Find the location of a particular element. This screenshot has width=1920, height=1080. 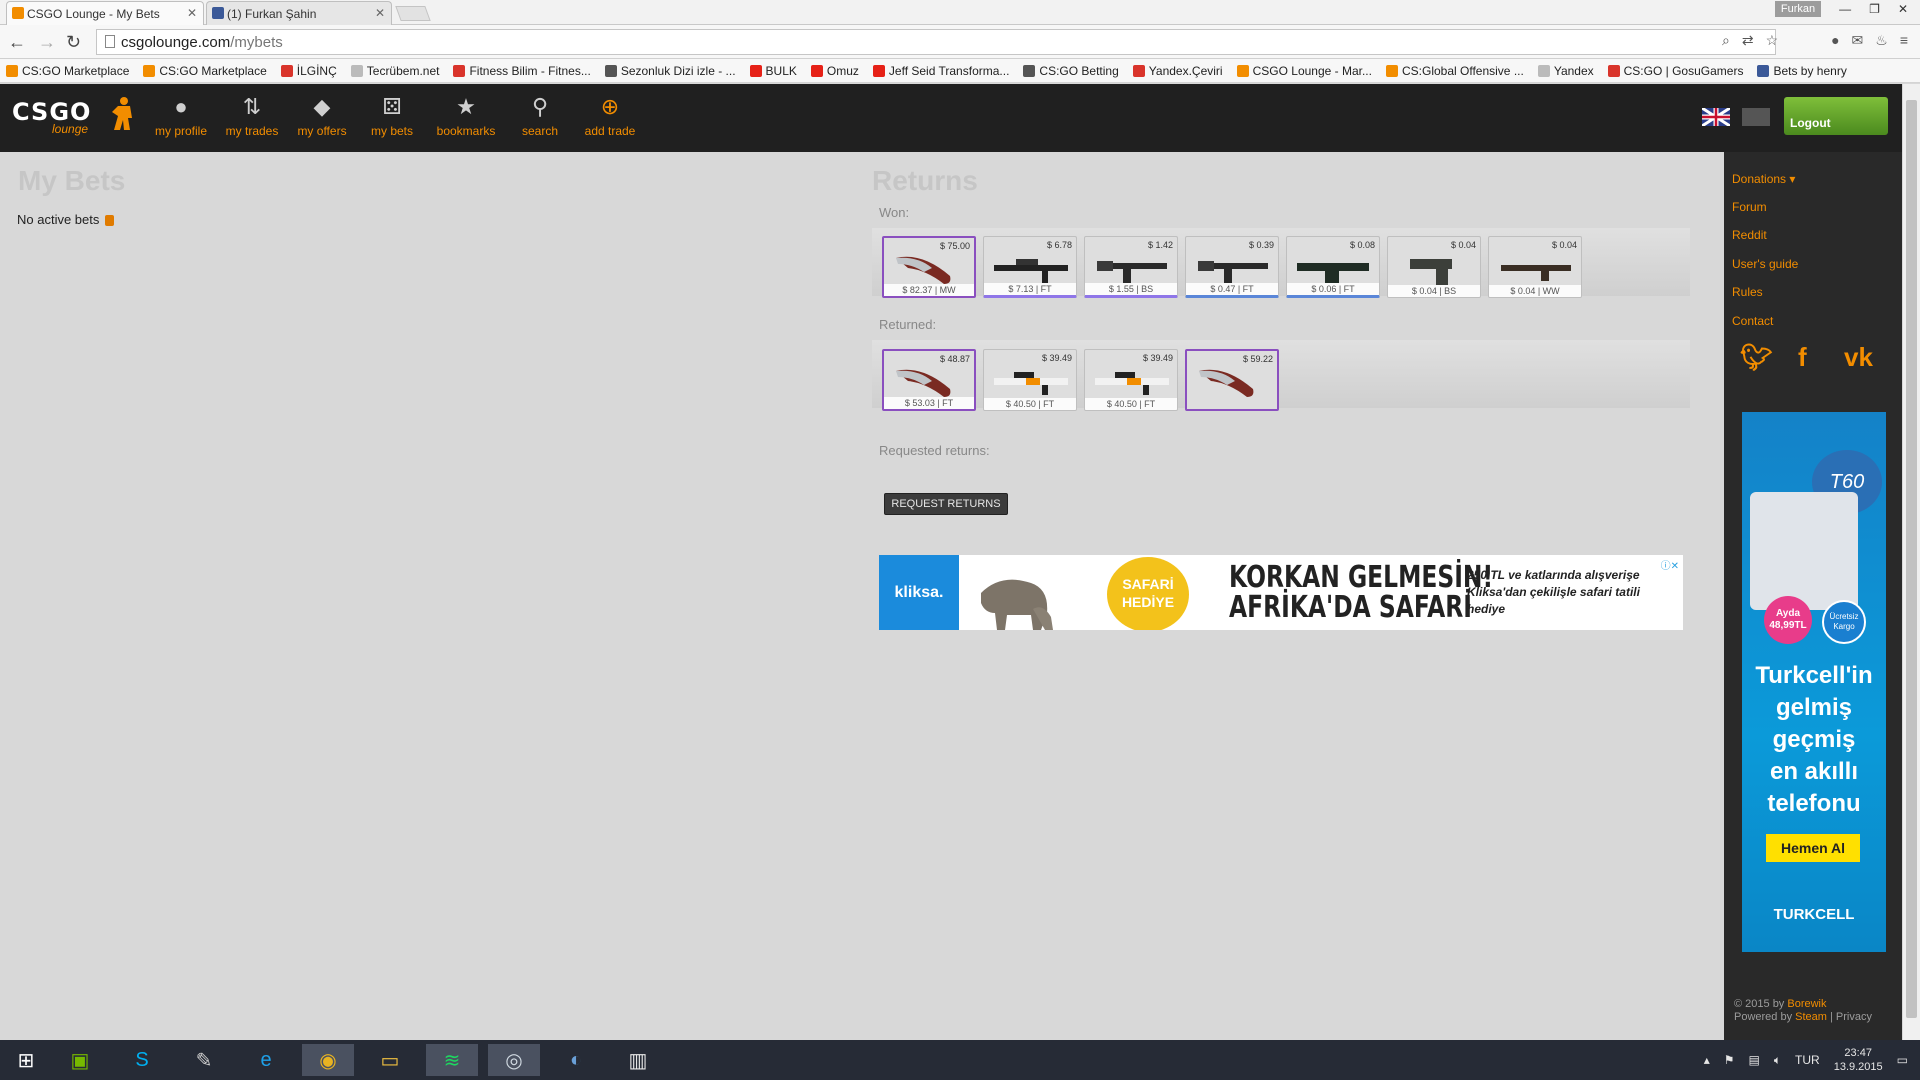

back-icon: ← is located at coordinates (17, 42).